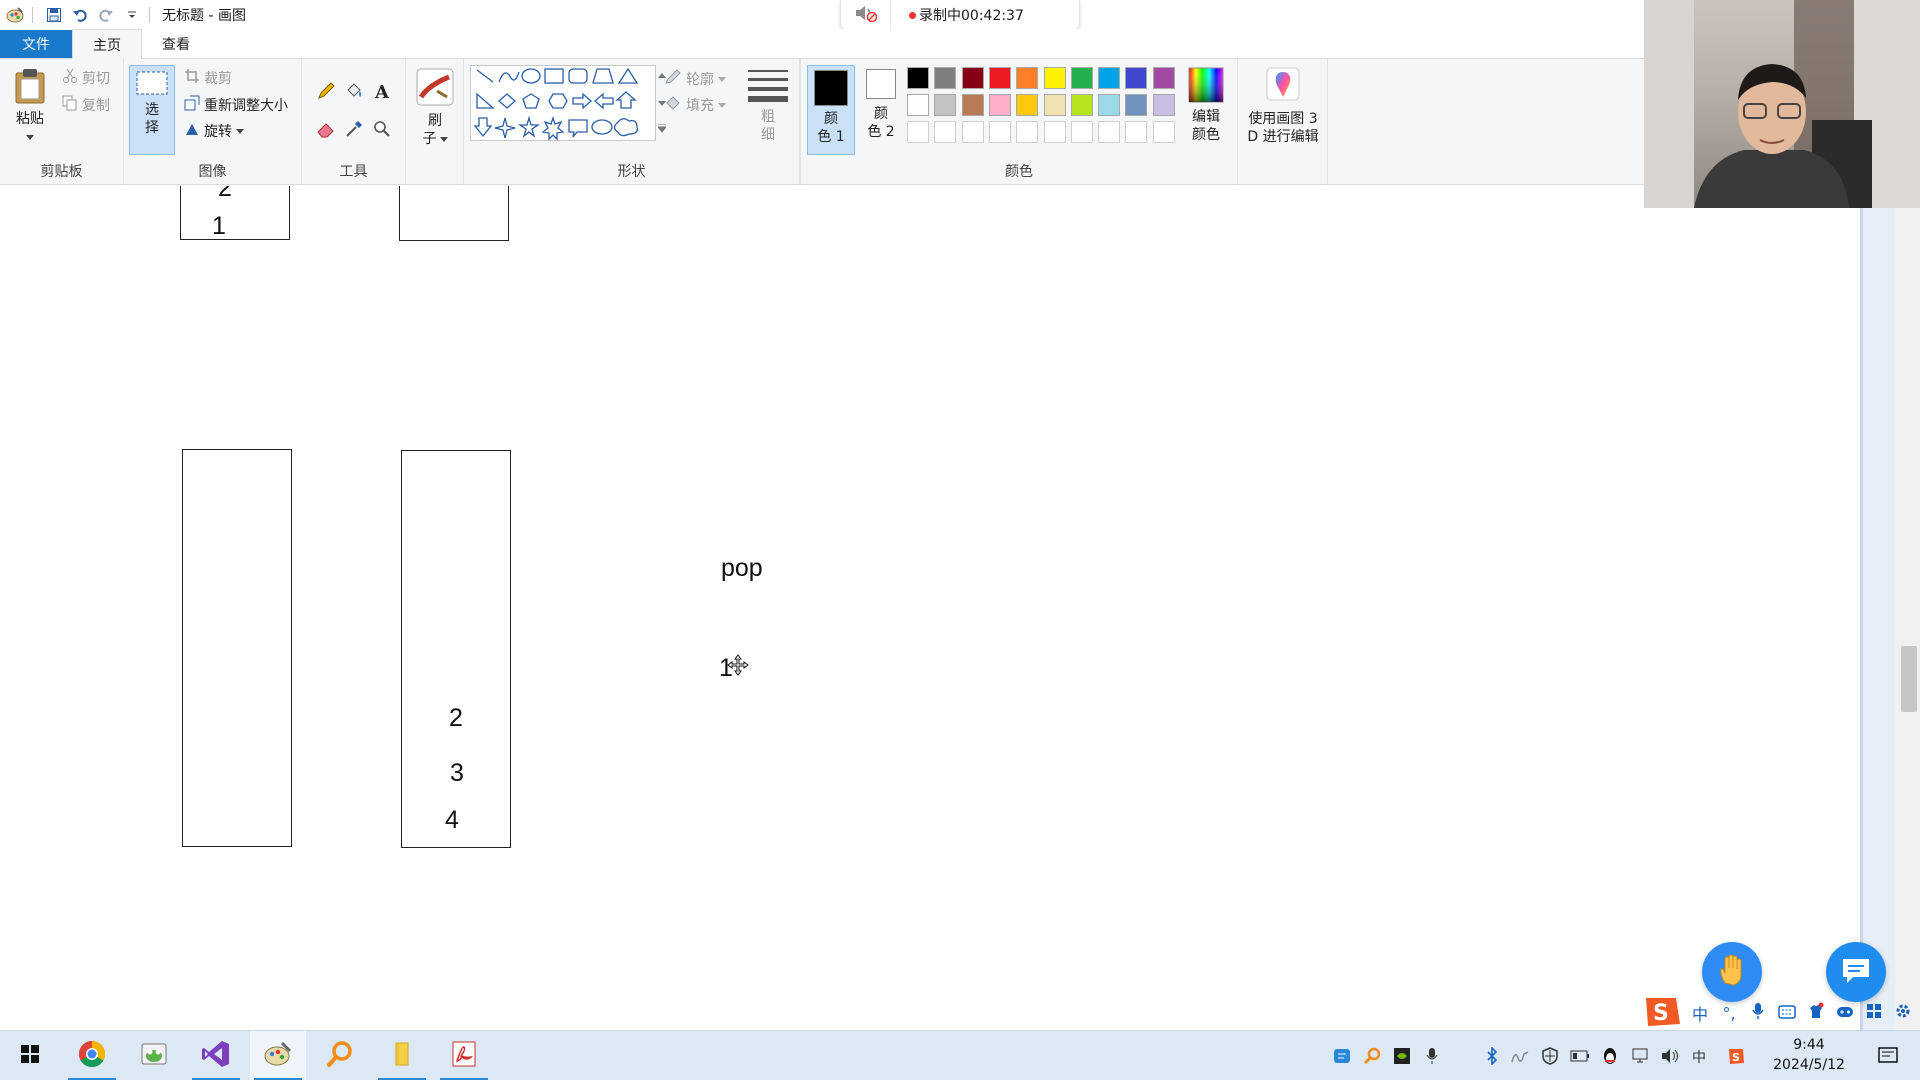  What do you see at coordinates (86, 78) in the screenshot?
I see `cut-button: 剪切` at bounding box center [86, 78].